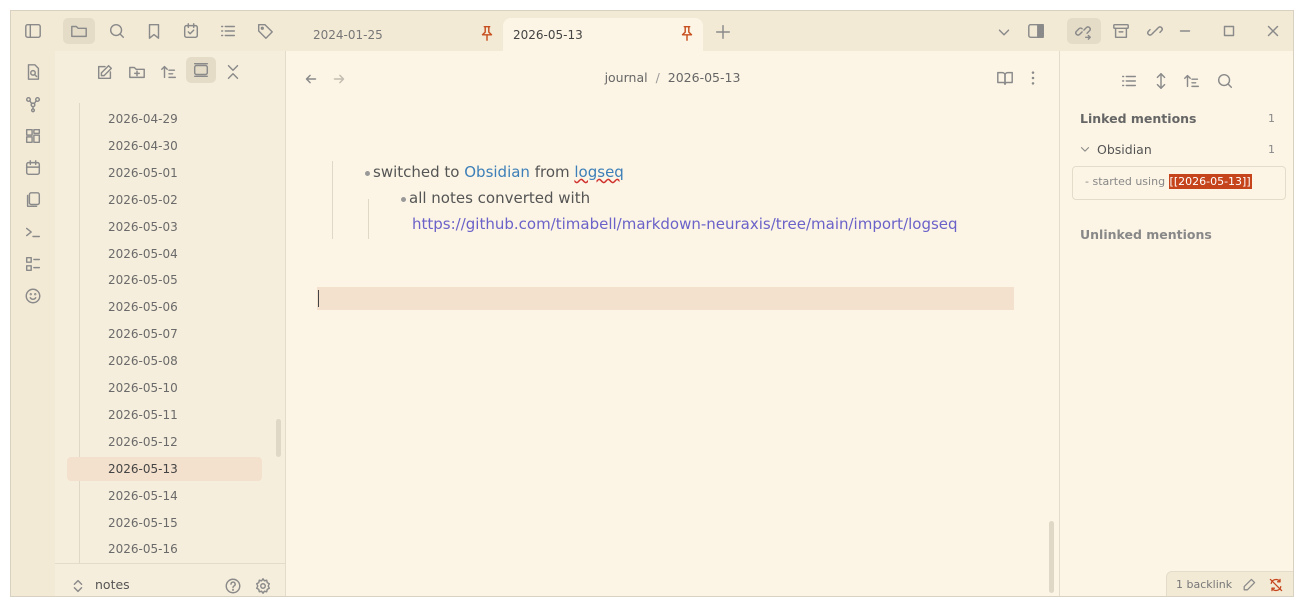  I want to click on file-item-label: 2026-05-08, so click(143, 361).